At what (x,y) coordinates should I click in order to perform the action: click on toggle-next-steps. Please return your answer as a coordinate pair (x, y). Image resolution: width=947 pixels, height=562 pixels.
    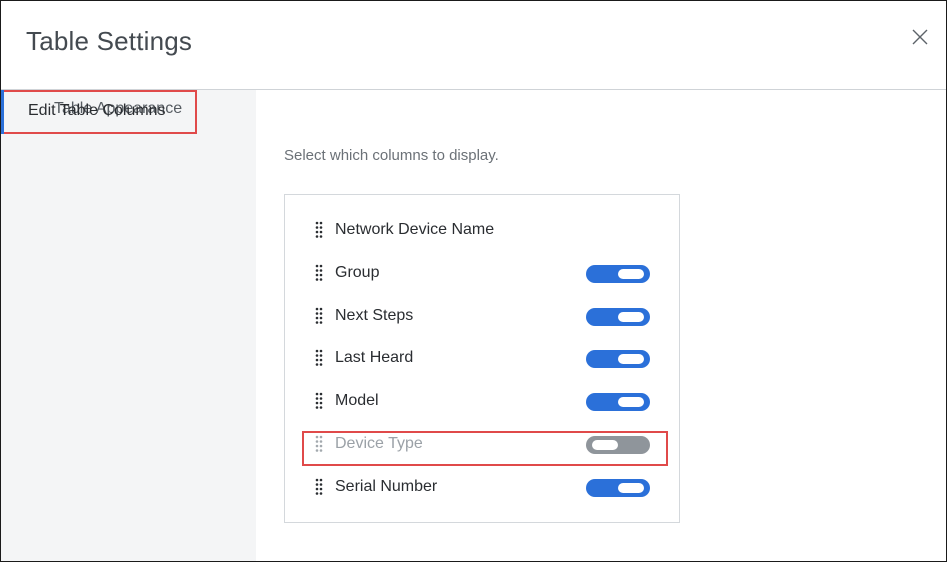
    Looking at the image, I should click on (618, 317).